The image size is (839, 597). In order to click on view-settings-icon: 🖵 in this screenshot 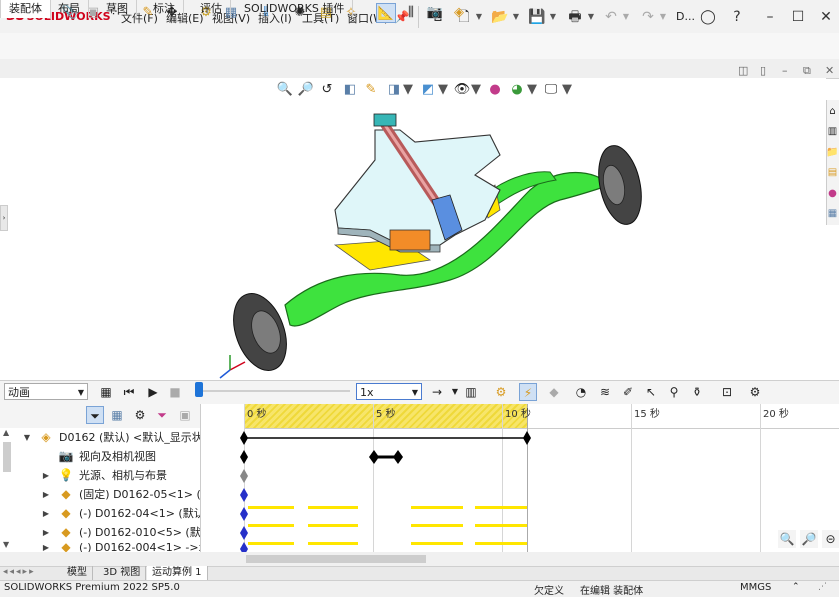, I will do `click(551, 90)`.